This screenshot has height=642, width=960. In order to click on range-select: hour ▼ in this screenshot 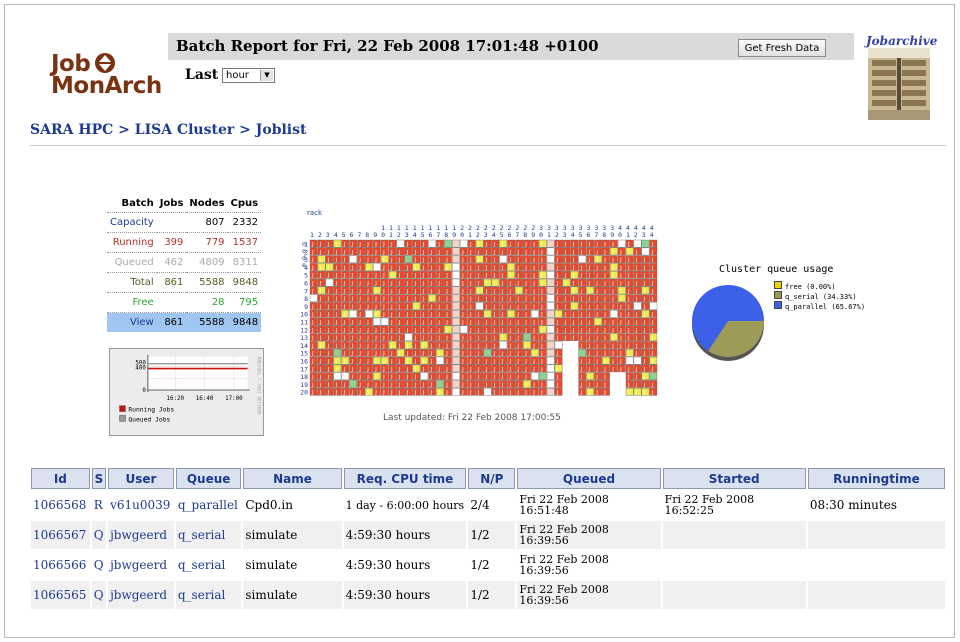, I will do `click(248, 75)`.